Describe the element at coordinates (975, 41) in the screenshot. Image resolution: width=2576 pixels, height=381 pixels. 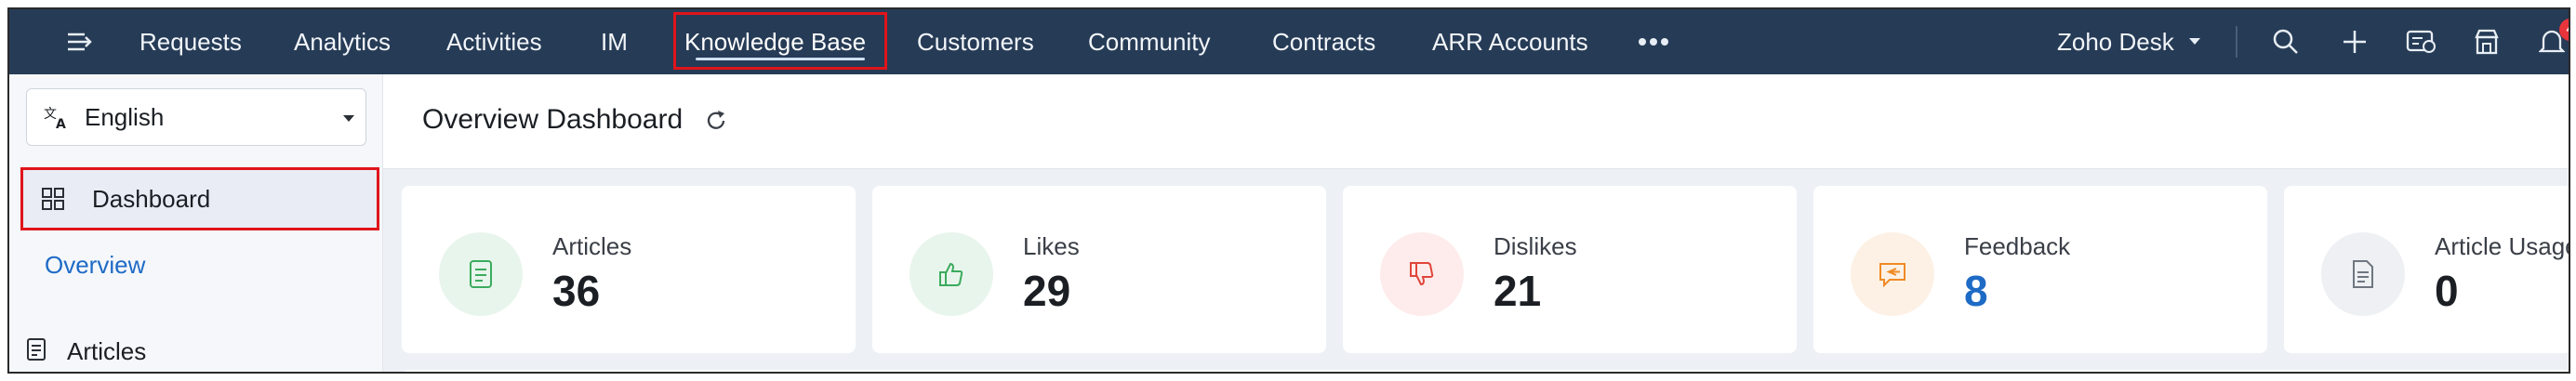
I see `nav-customers: Customers` at that location.